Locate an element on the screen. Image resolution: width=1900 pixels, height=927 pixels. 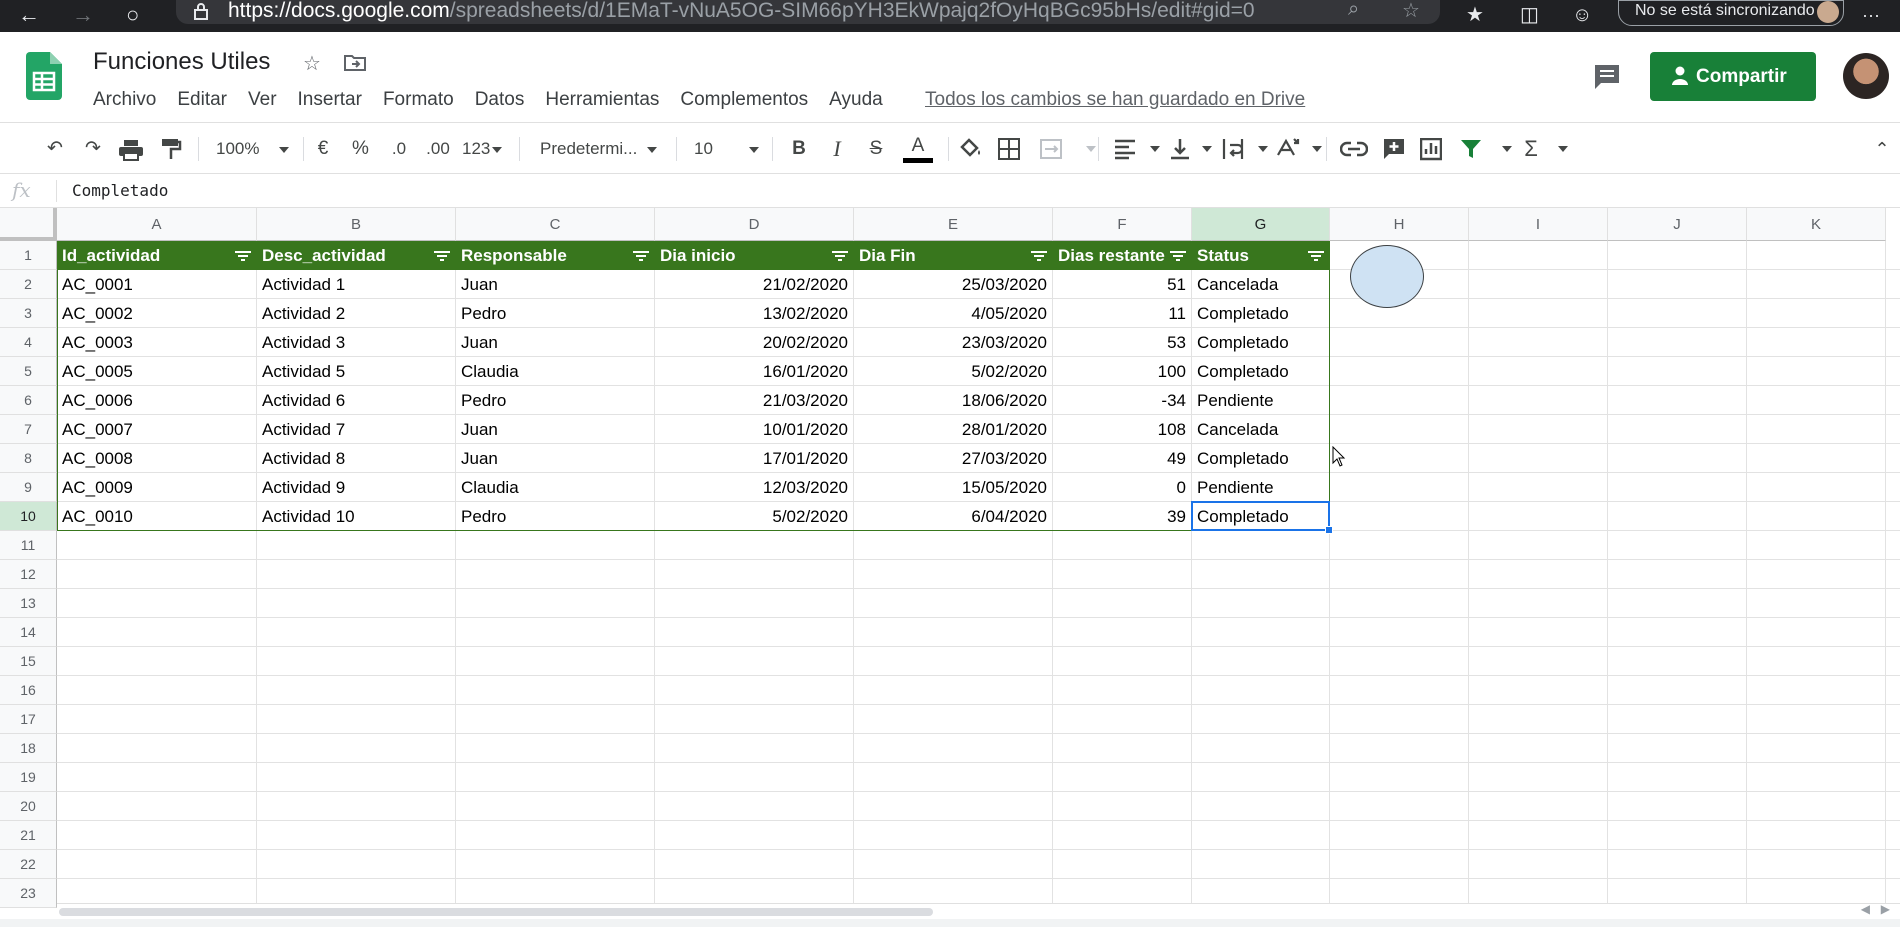
table-cell: 20/02/2020 is located at coordinates (754, 342).